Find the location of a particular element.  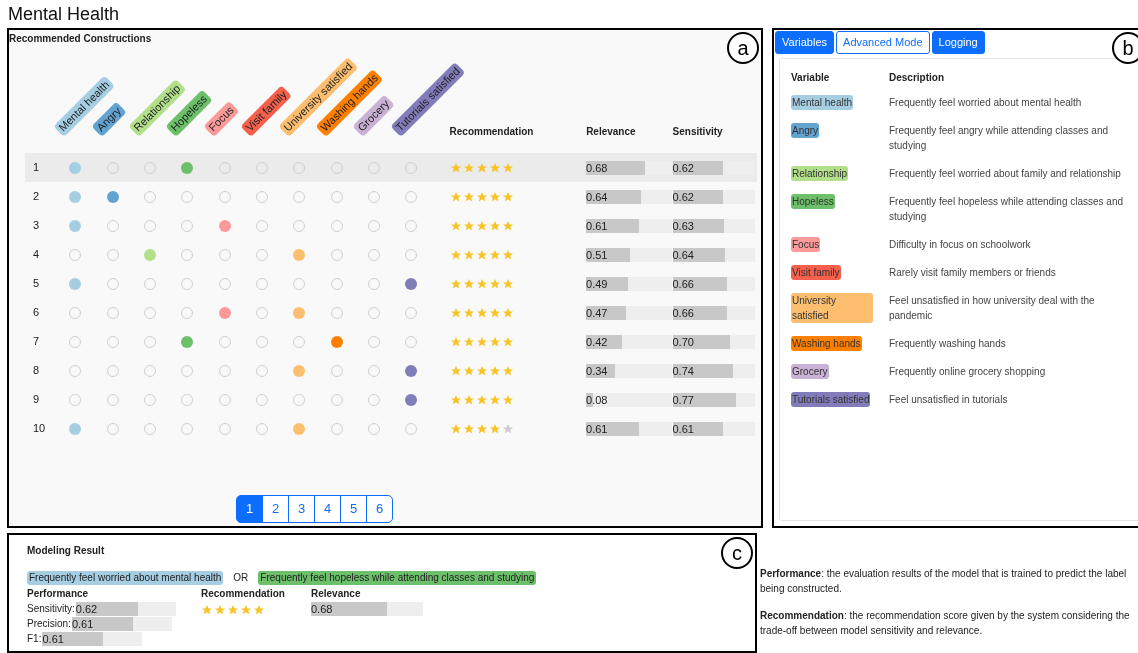

construction-row: 8 0.34 0.74 is located at coordinates (391, 370).